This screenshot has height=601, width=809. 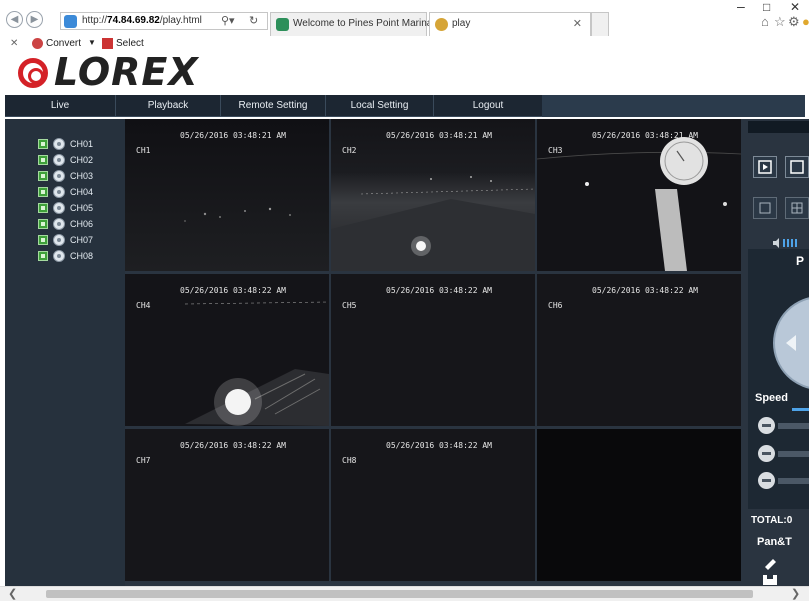 I want to click on wrench-icon, so click(x=771, y=570).